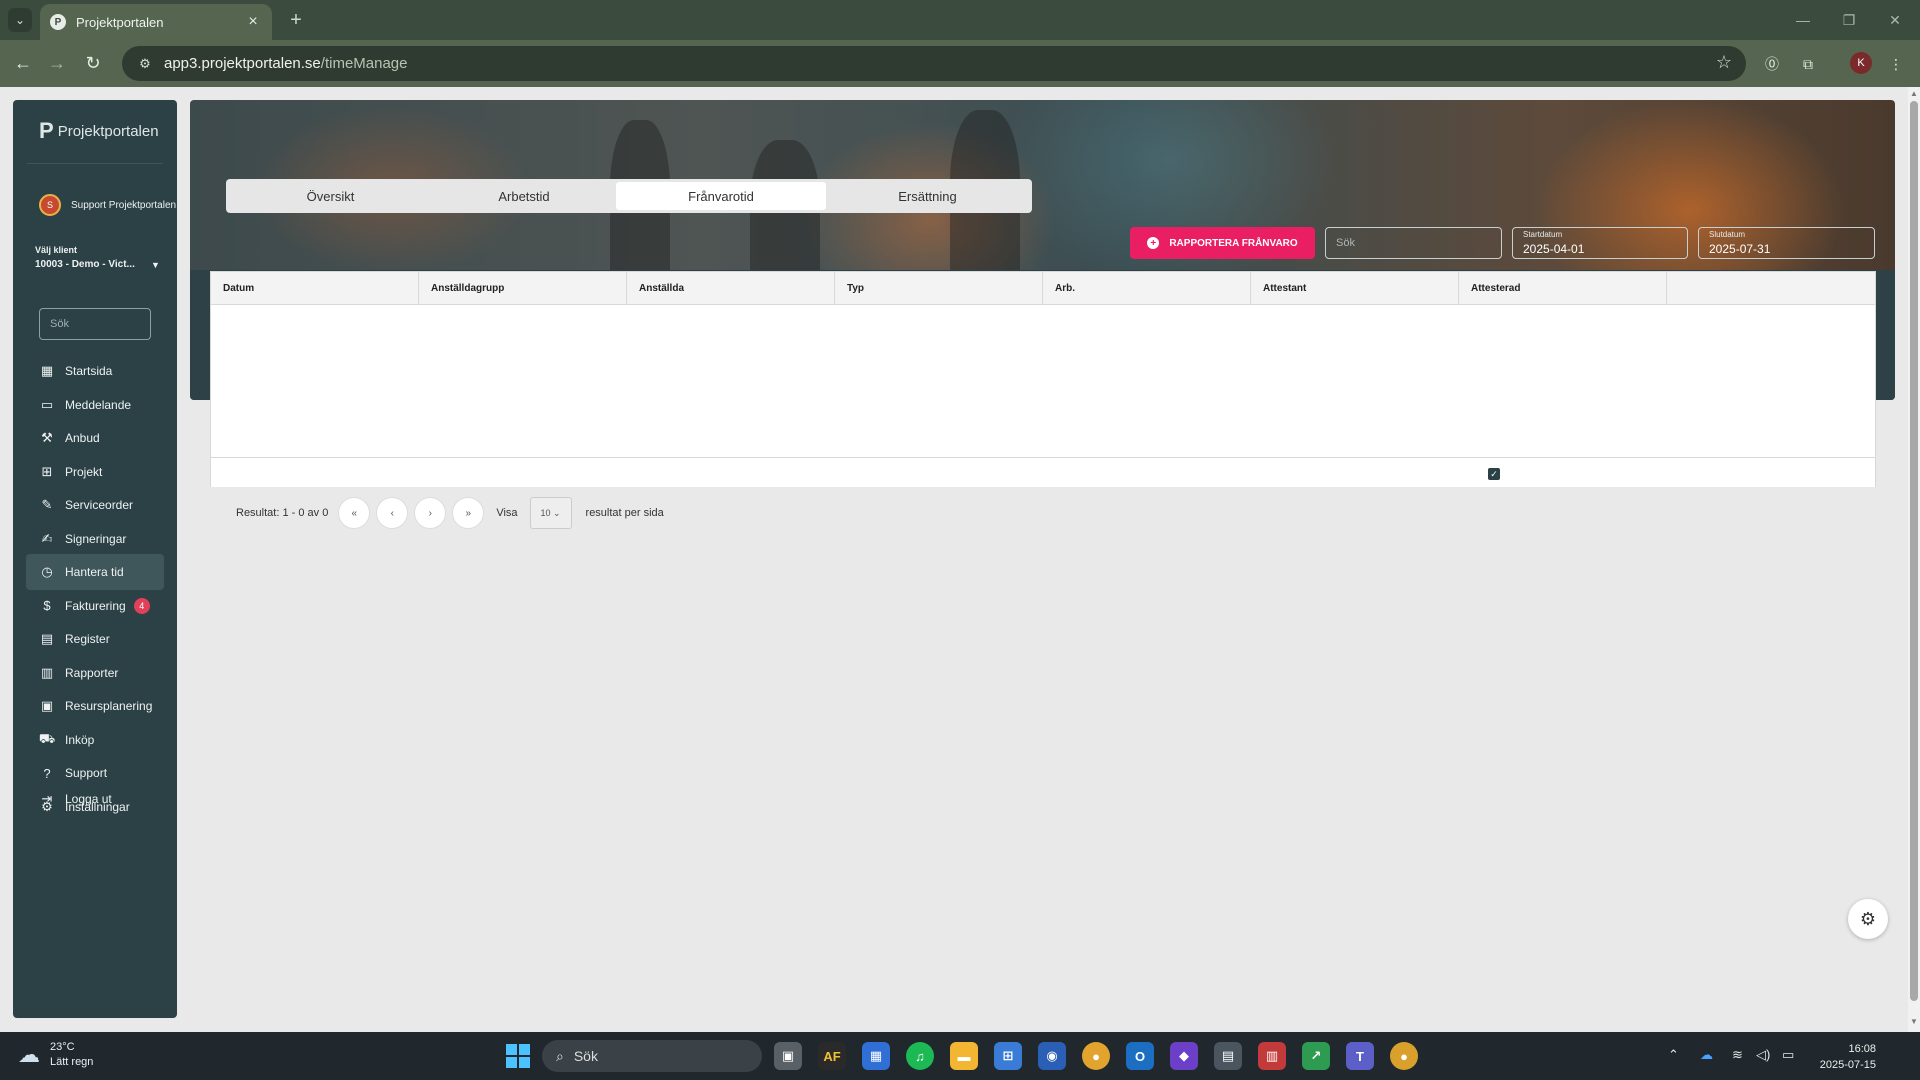 This screenshot has width=1920, height=1080. Describe the element at coordinates (95, 639) in the screenshot. I see `sidebar-item-register: ▤ Register` at that location.